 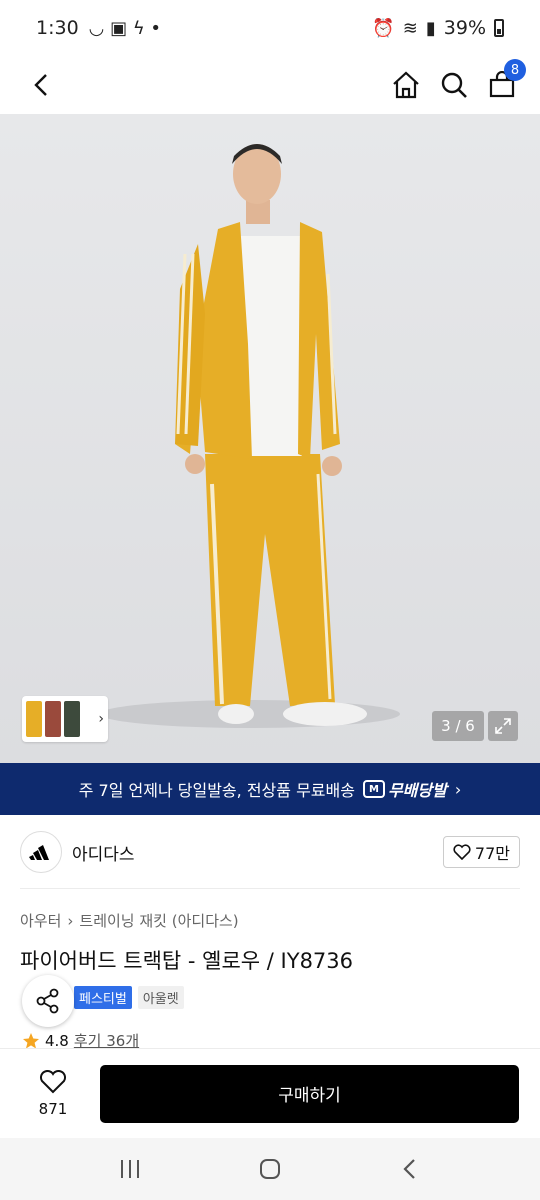 I want to click on shipping-promo-banner: 주 7일 언제나 당일발송, 전상품 무료배송 M 무배당발 ›, so click(x=270, y=789).